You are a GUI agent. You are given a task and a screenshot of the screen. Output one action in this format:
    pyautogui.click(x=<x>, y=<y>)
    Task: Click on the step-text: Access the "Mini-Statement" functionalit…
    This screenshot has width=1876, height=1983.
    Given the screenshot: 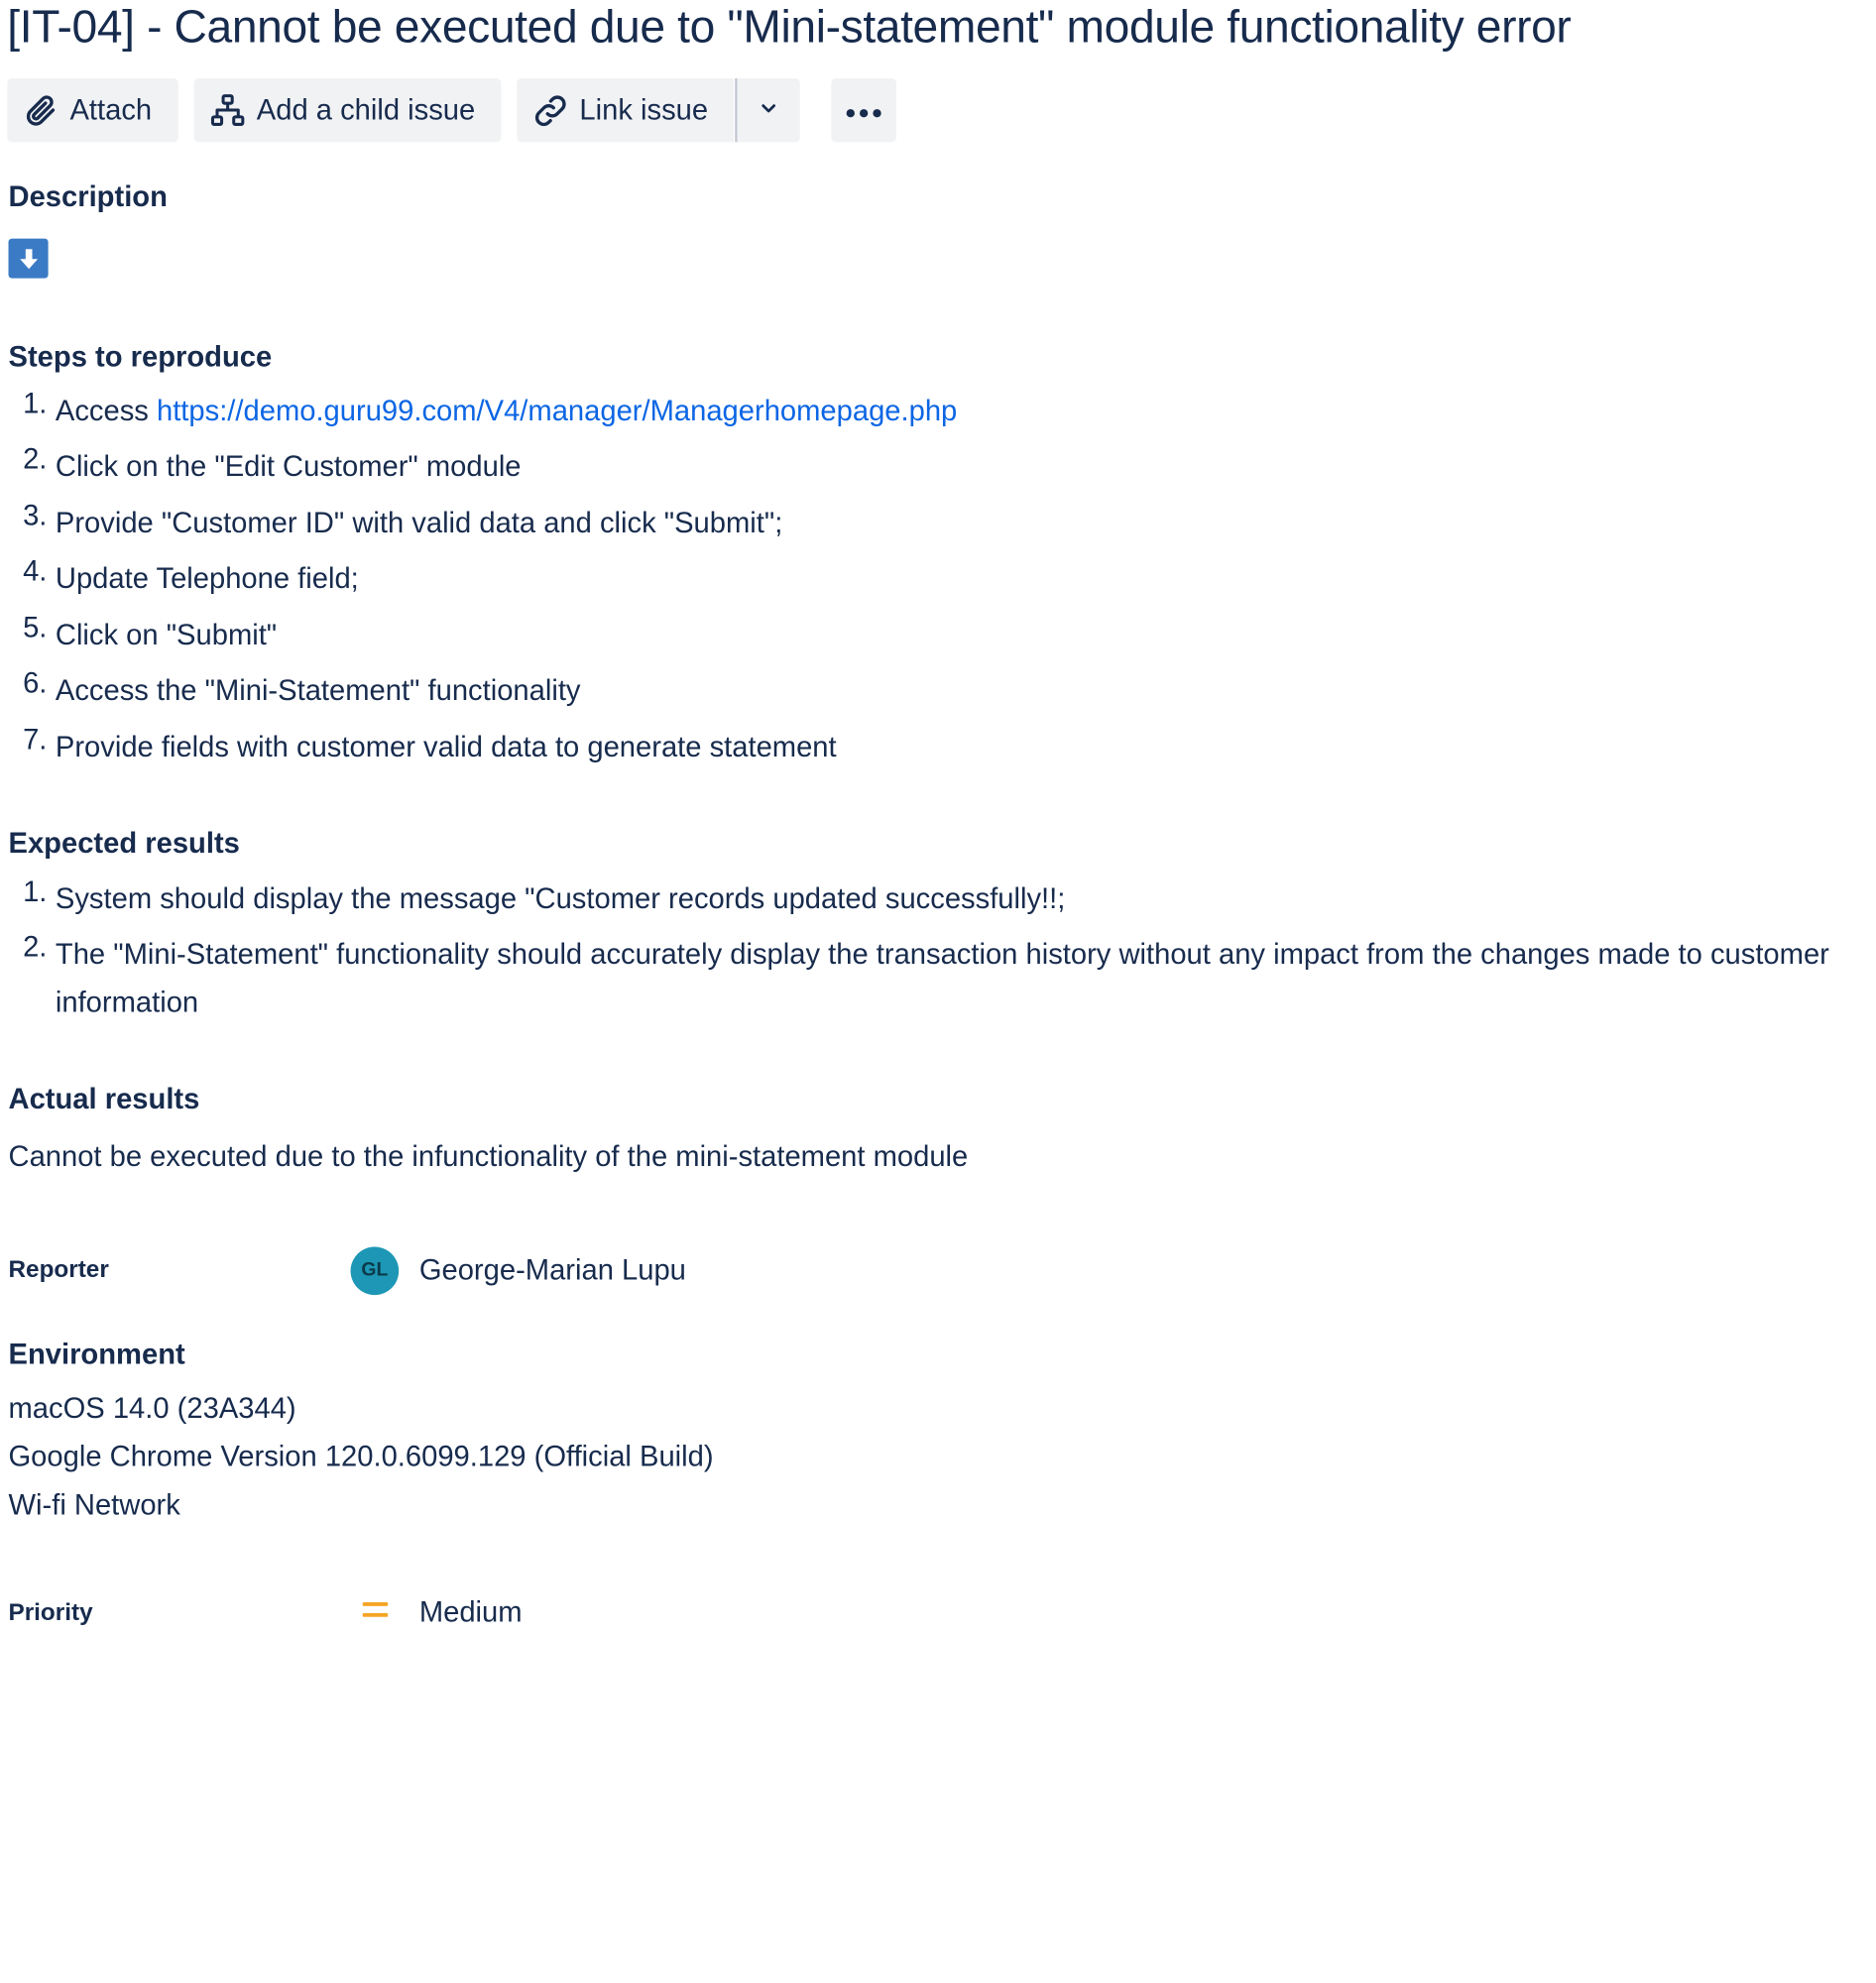 What is the action you would take?
    pyautogui.click(x=318, y=691)
    